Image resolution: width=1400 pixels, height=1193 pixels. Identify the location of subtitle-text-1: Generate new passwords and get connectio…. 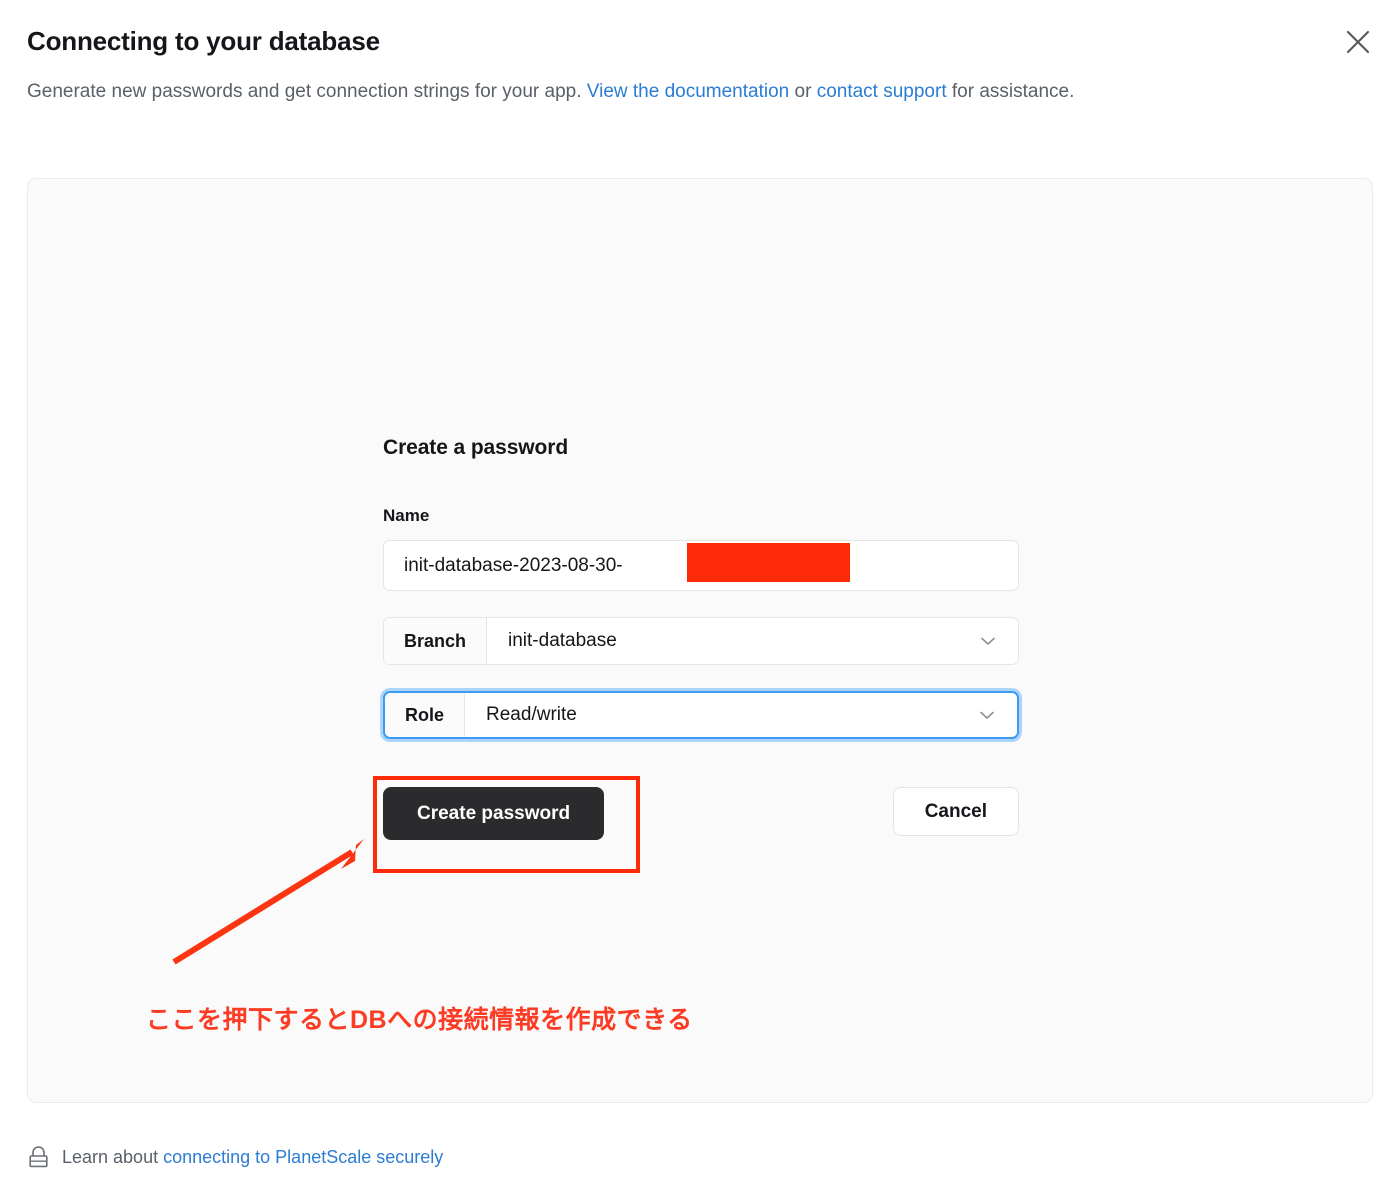
(307, 91).